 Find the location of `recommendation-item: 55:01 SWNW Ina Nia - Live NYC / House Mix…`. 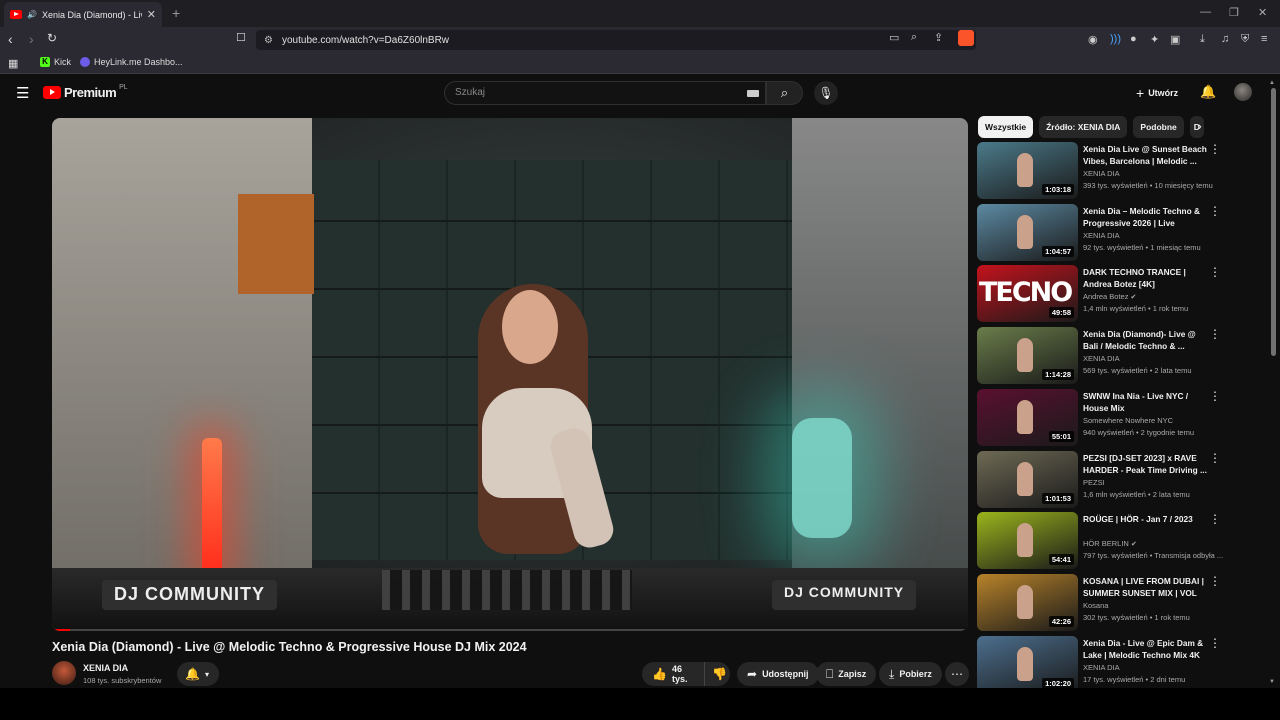

recommendation-item: 55:01 SWNW Ina Nia - Live NYC / House Mix… is located at coordinates (1101, 418).